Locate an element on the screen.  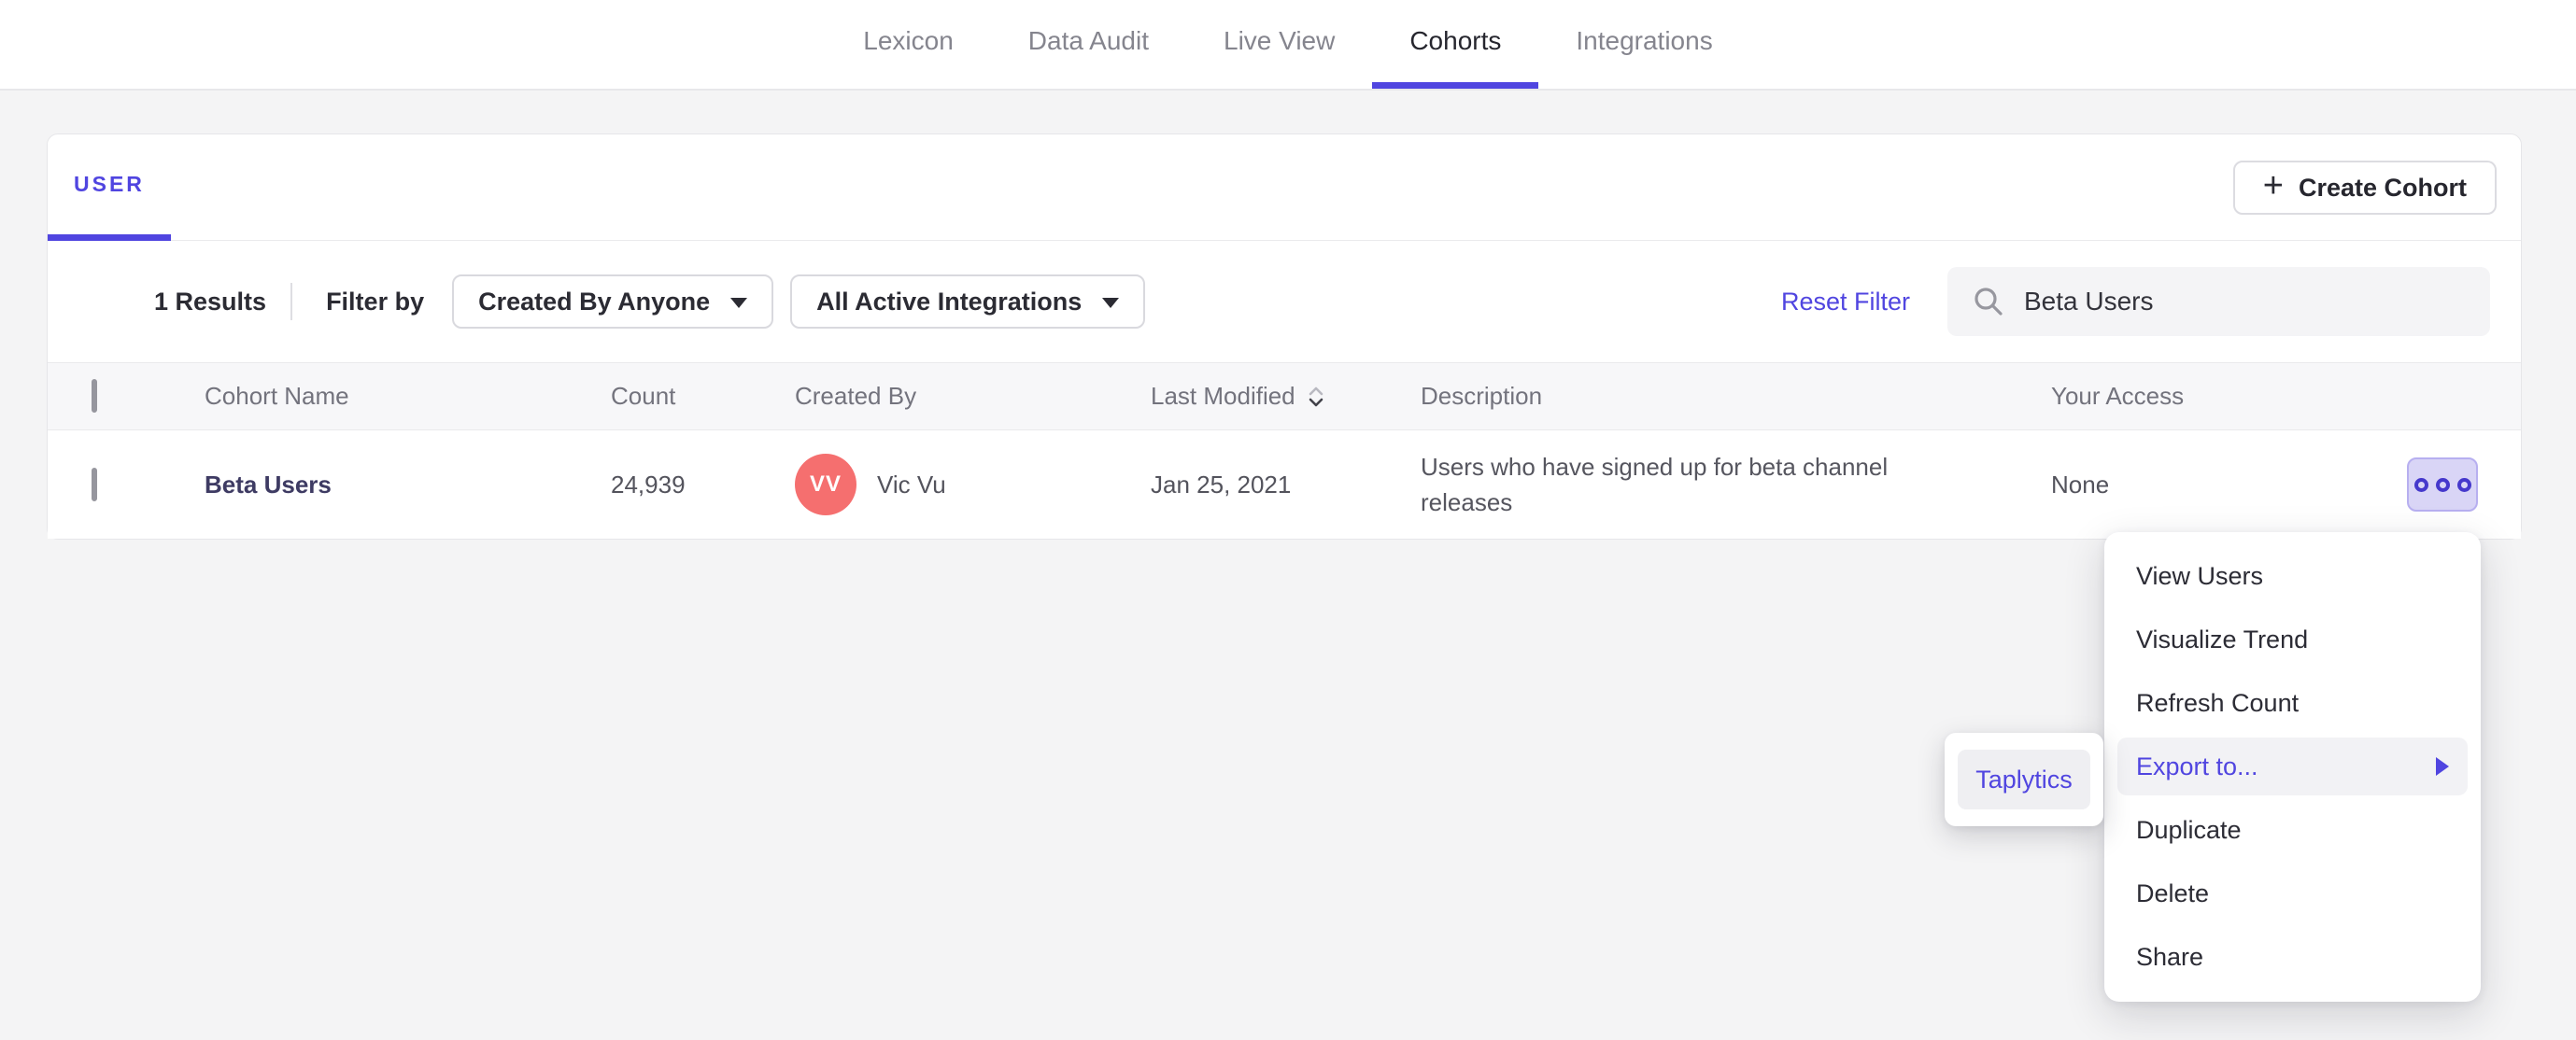
header-cohort-name: Cohort Name is located at coordinates (277, 396).